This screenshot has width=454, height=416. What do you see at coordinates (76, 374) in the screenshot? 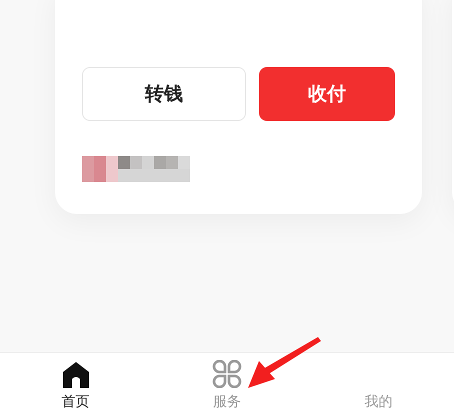
I see `home-icon` at bounding box center [76, 374].